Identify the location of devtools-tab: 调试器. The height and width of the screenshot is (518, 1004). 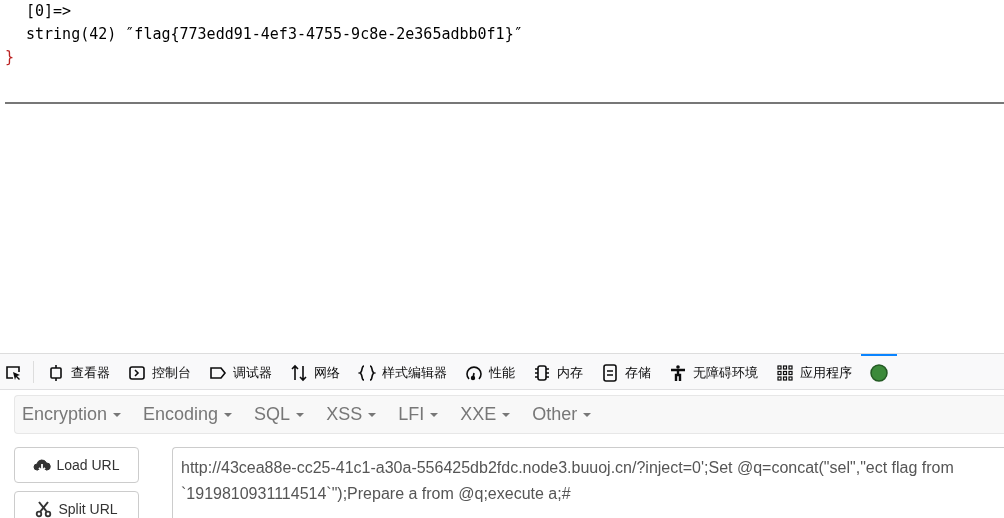
(240, 371).